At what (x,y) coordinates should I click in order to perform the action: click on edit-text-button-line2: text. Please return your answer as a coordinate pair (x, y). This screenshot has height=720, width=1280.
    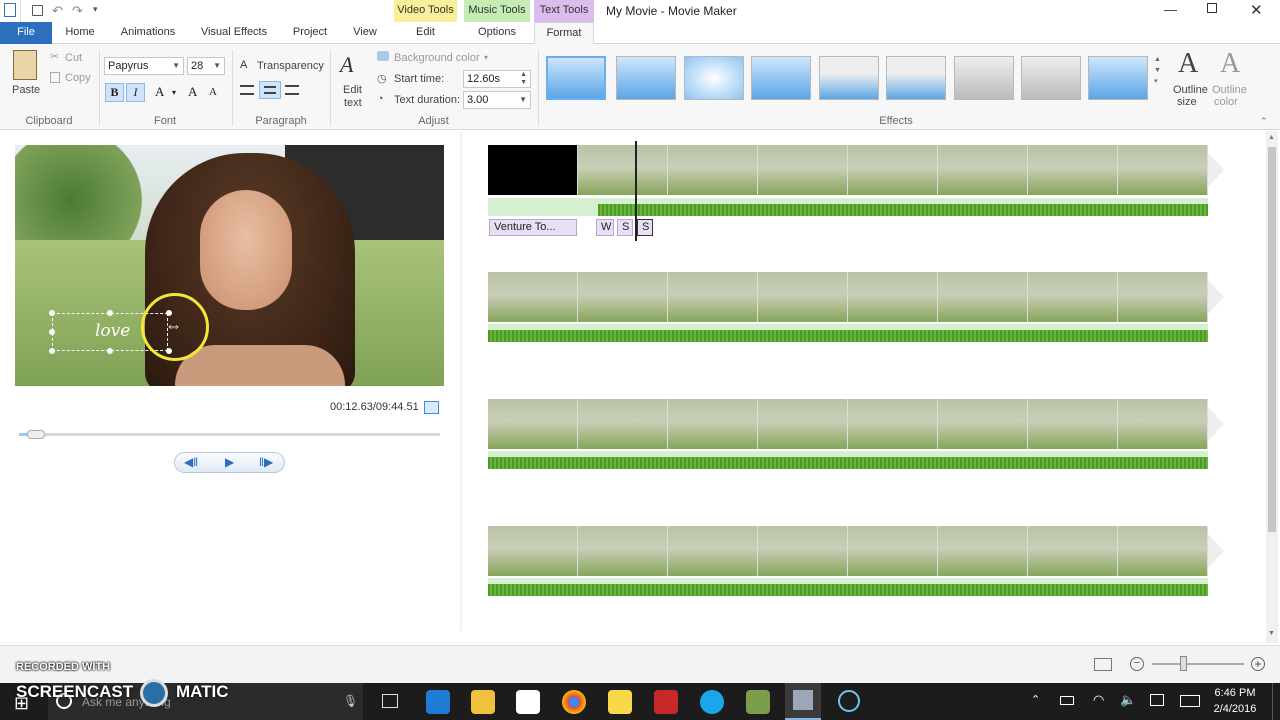
    Looking at the image, I should click on (353, 103).